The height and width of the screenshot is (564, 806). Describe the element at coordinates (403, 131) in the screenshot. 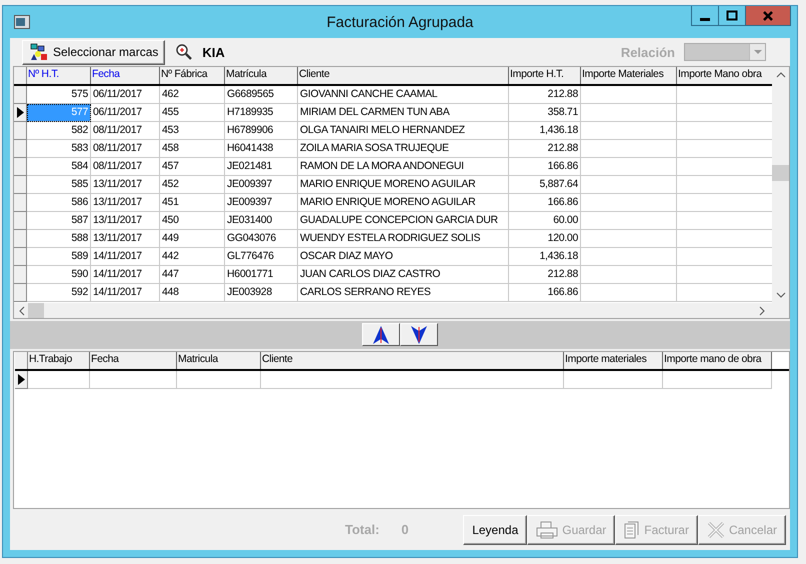

I see `table-cell: OLGA TANAIRI MELO HERNANDEZ` at that location.